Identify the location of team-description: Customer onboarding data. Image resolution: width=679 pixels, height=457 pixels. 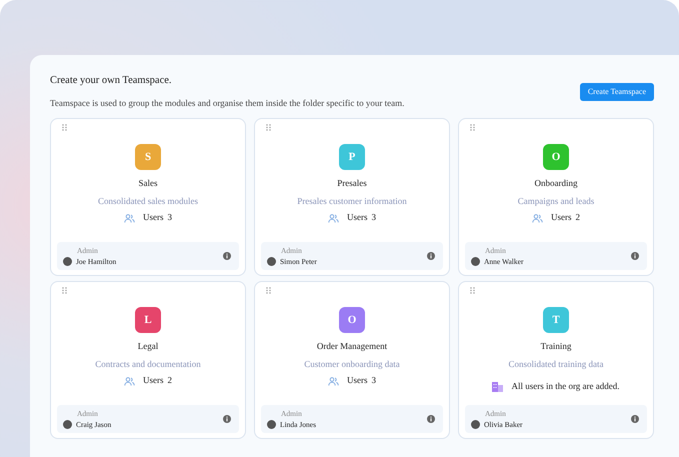
(352, 364).